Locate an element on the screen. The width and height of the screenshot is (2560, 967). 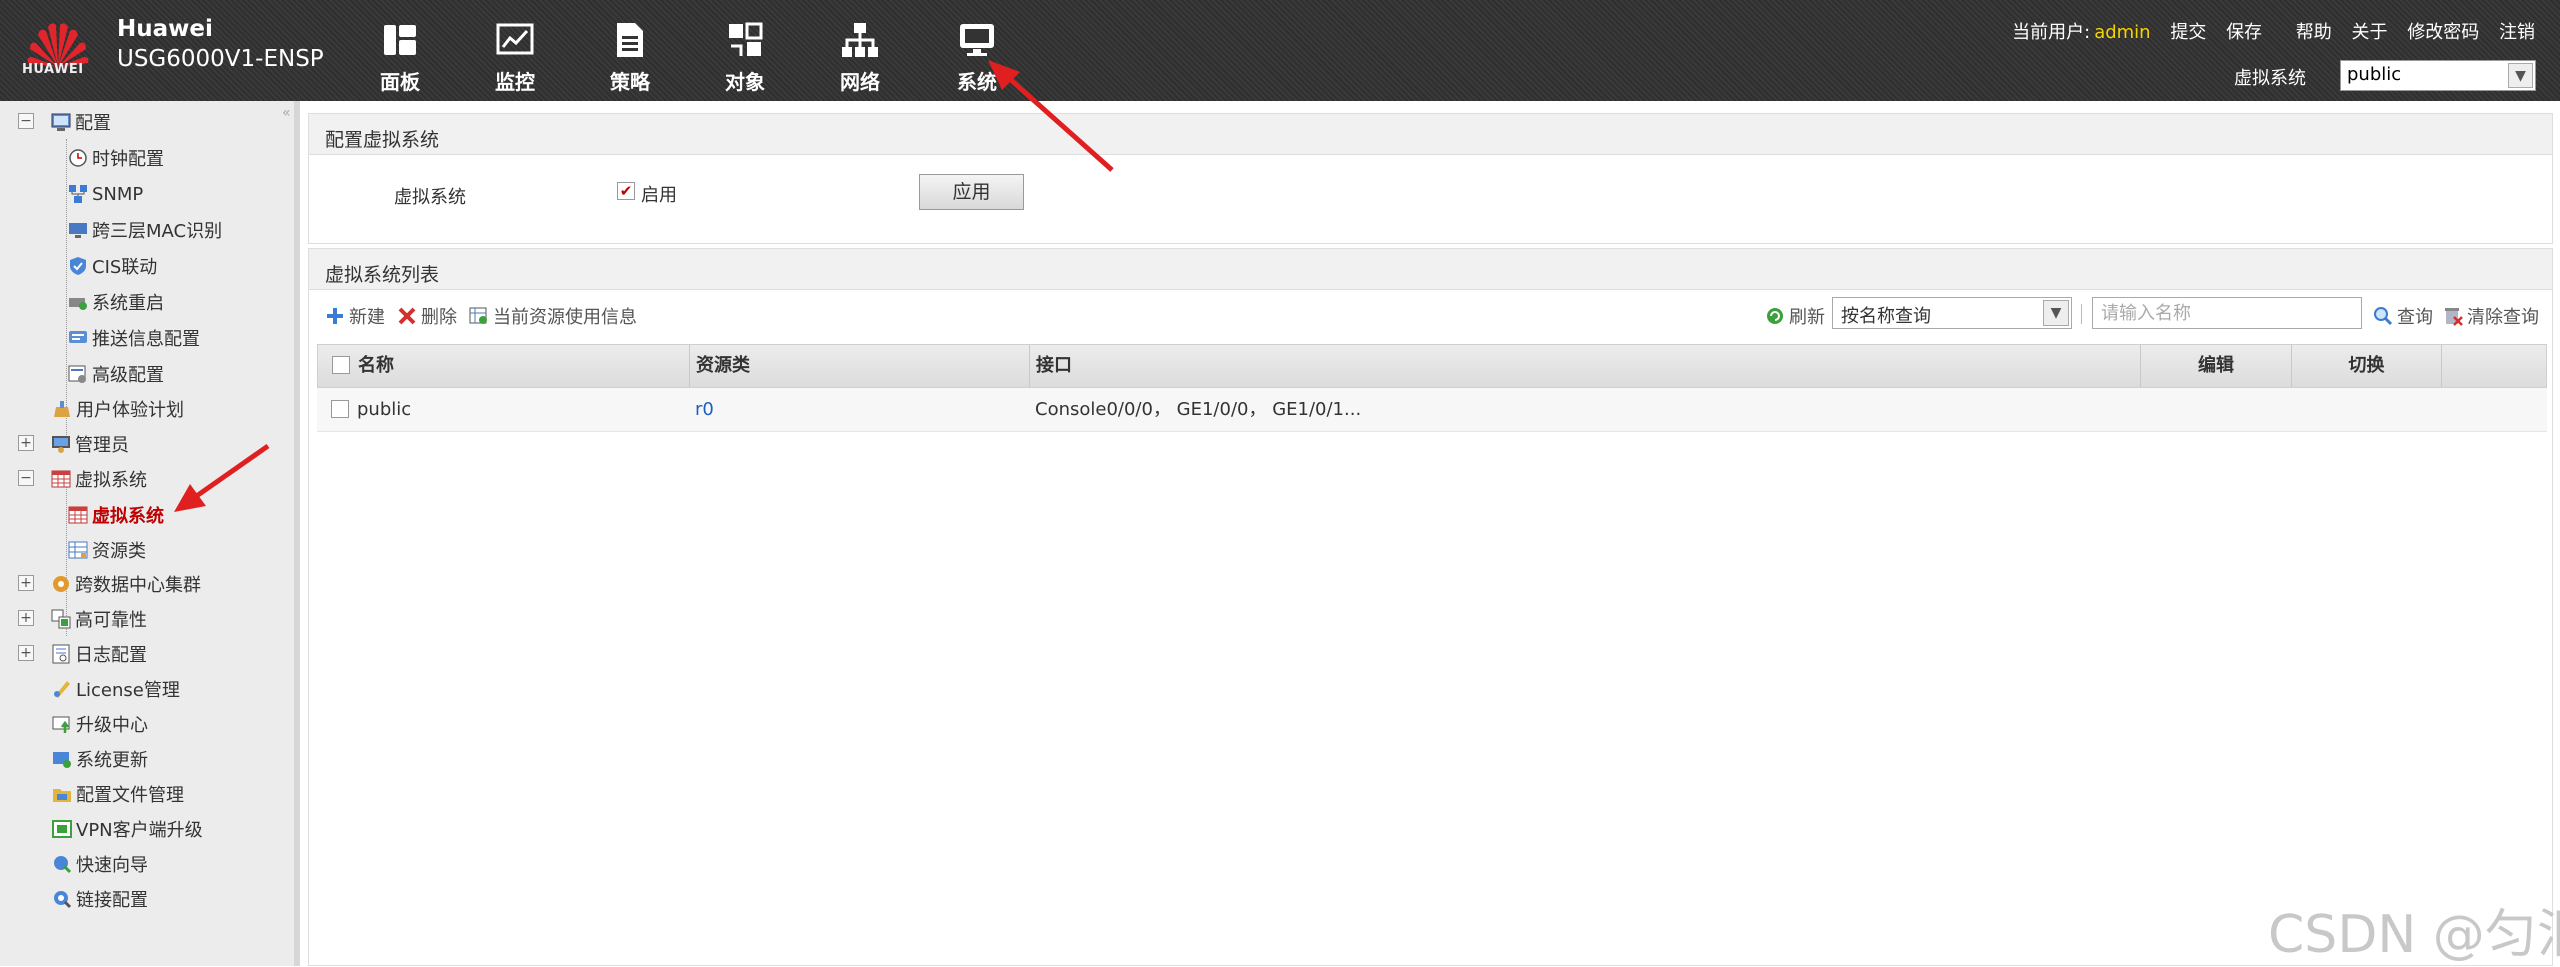
cis-shield-icon is located at coordinates (78, 266).